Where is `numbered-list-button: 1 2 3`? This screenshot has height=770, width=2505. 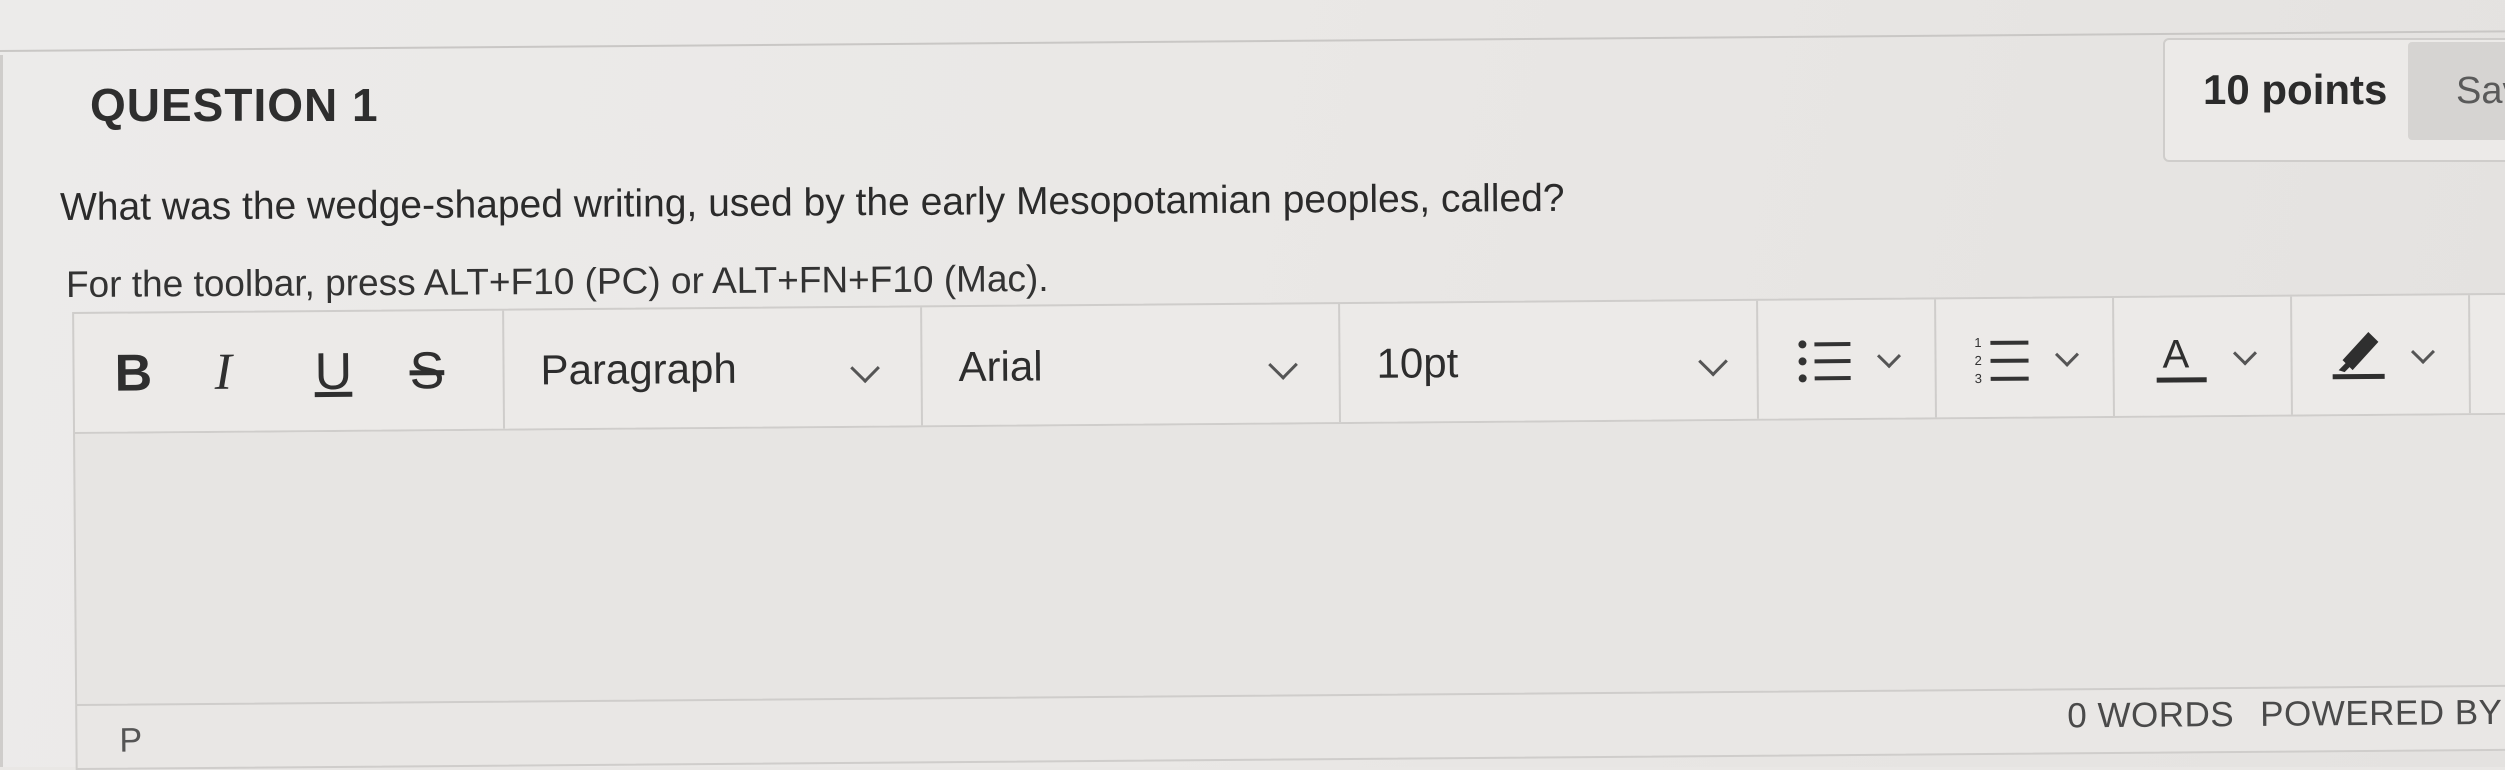
numbered-list-button: 1 2 3 is located at coordinates (2025, 357).